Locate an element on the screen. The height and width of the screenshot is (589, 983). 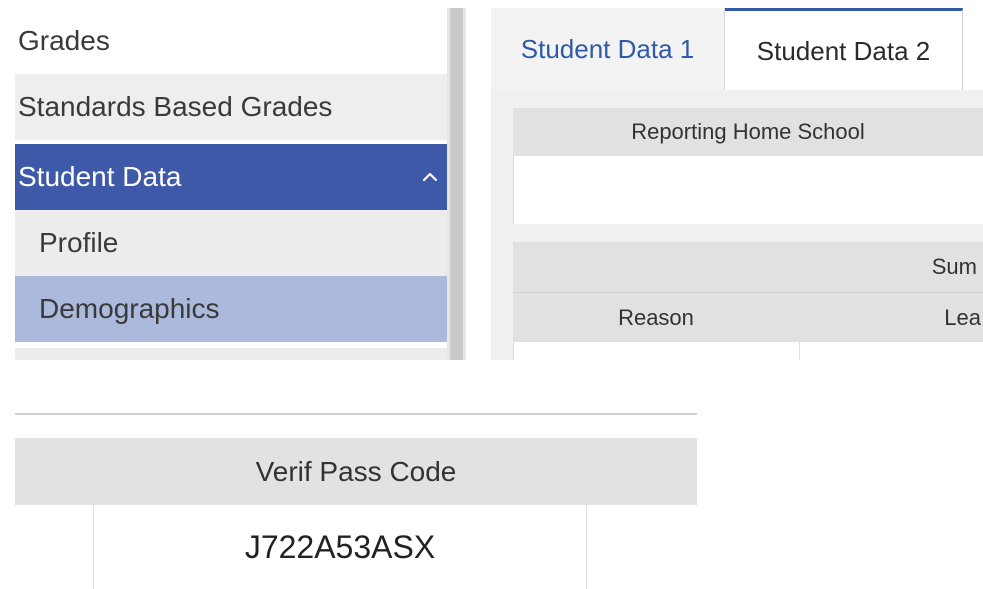
reason-header: Reason is located at coordinates (656, 317).